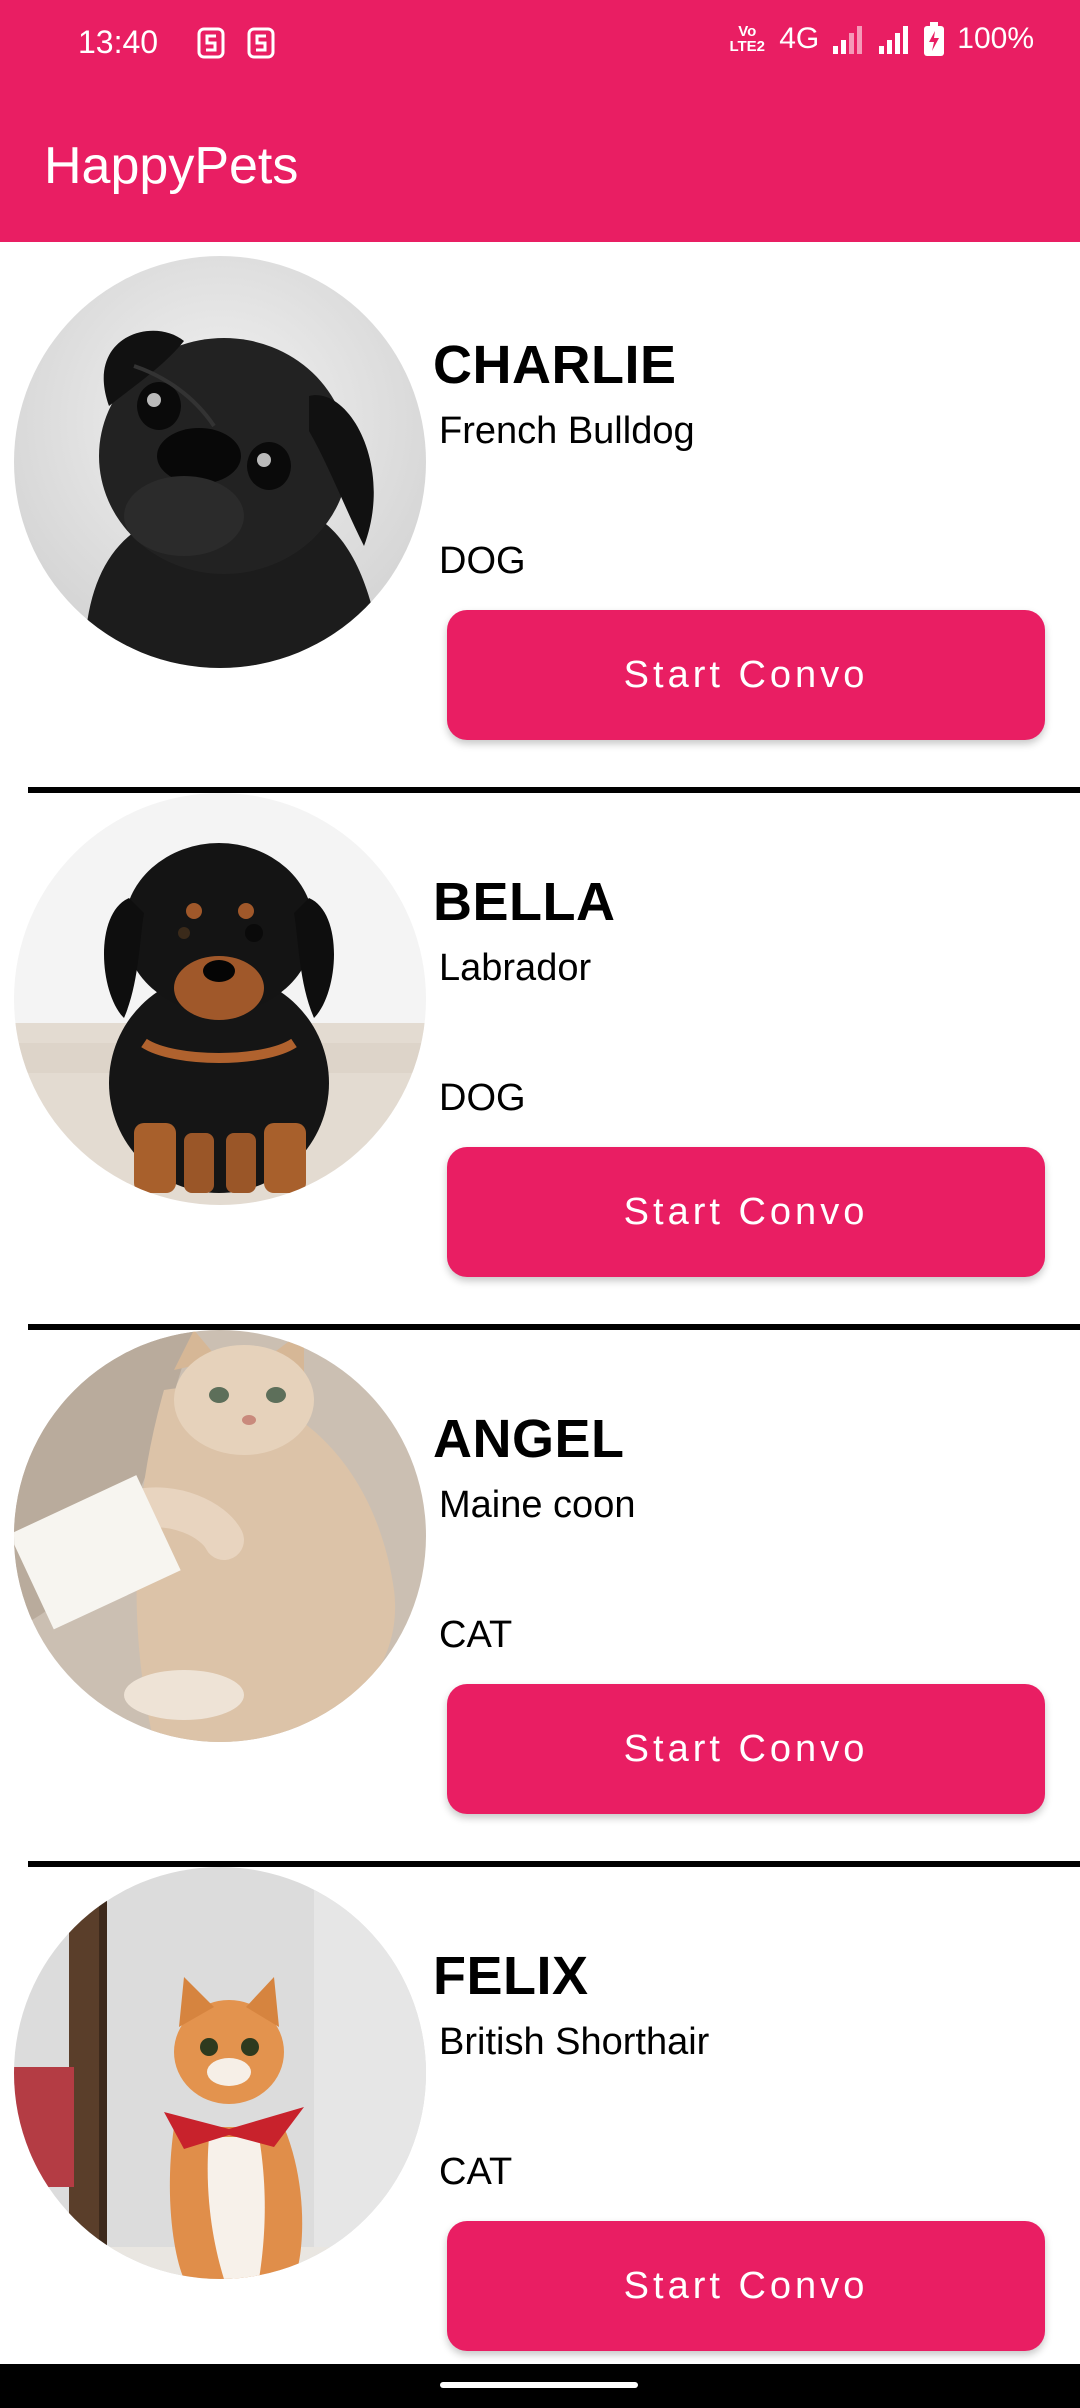 The image size is (1080, 2408). Describe the element at coordinates (747, 39) in the screenshot. I see `volte-icon: Vo LTE2` at that location.